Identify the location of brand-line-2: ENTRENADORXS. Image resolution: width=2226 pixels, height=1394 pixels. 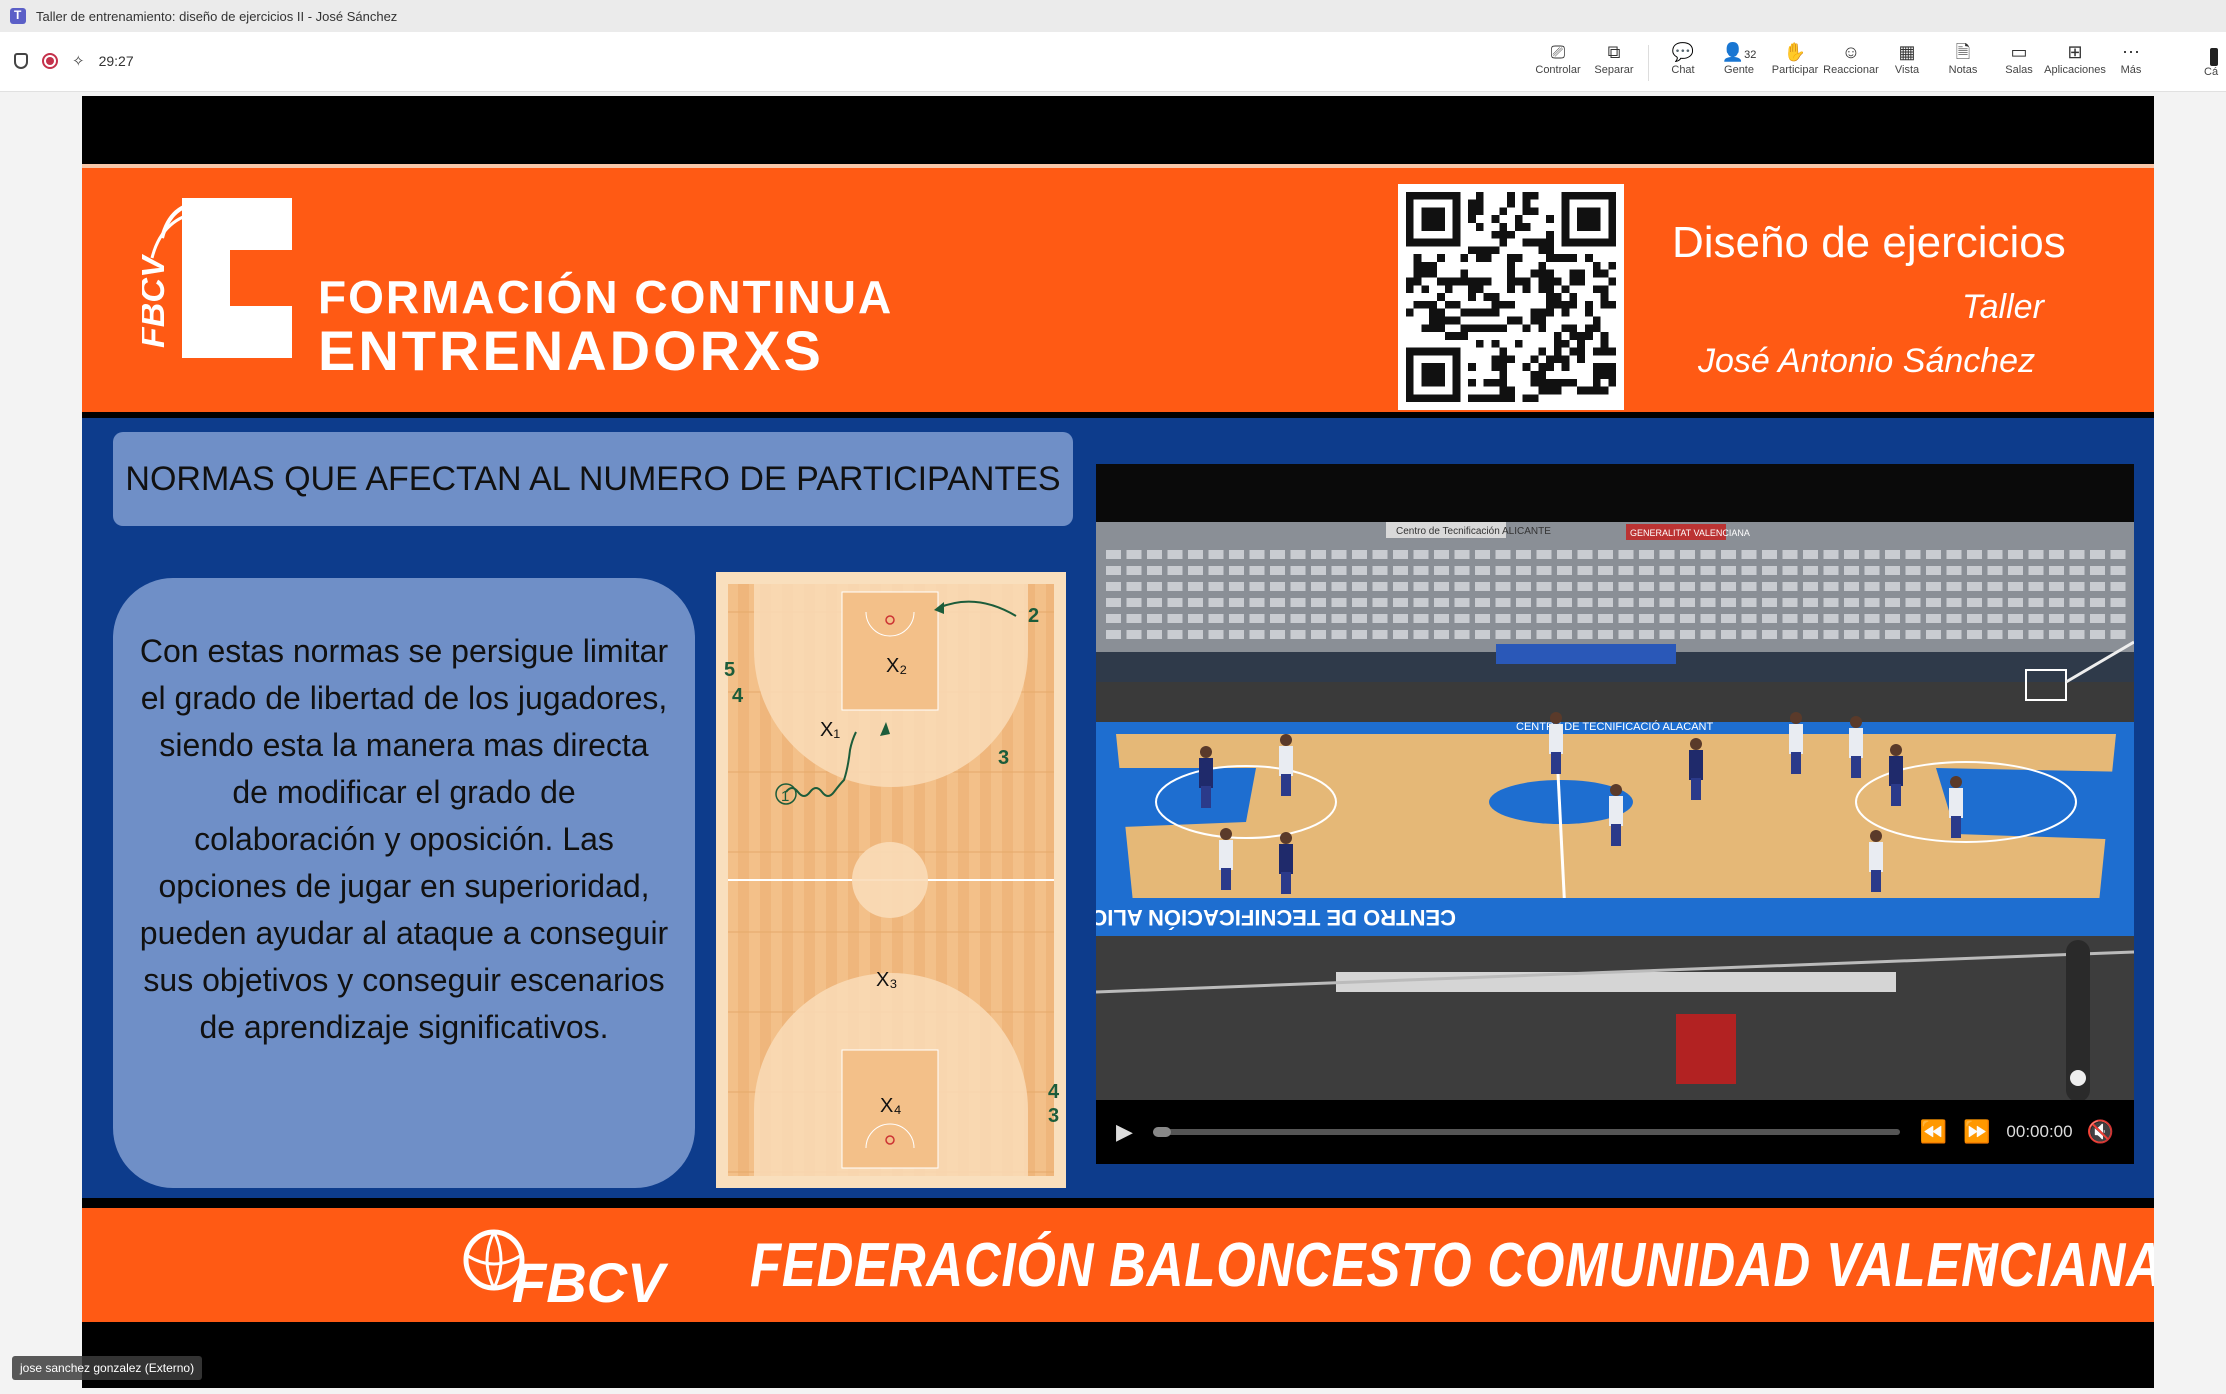
(571, 350).